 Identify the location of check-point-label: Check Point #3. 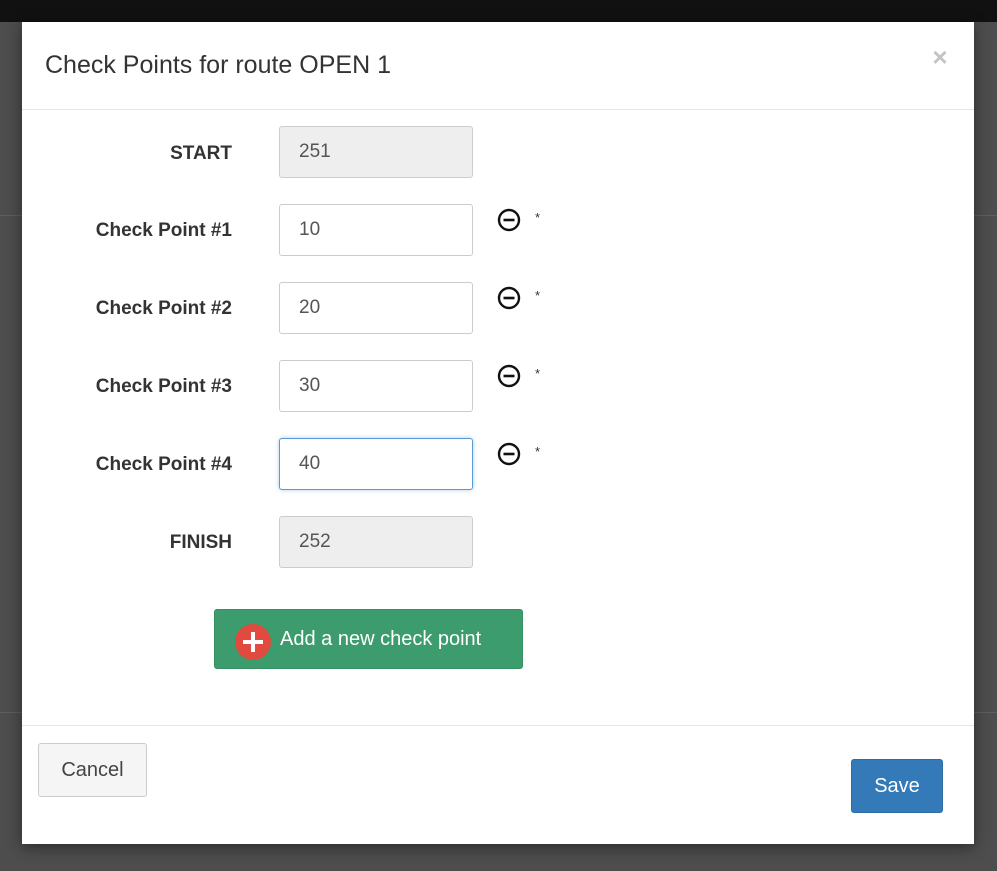
(163, 386).